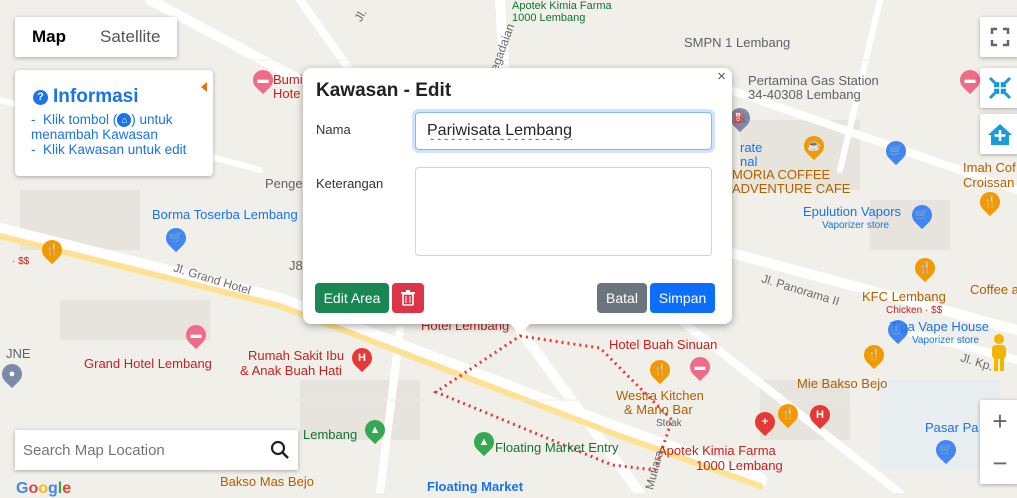  Describe the element at coordinates (280, 450) in the screenshot. I see `search-icon` at that location.